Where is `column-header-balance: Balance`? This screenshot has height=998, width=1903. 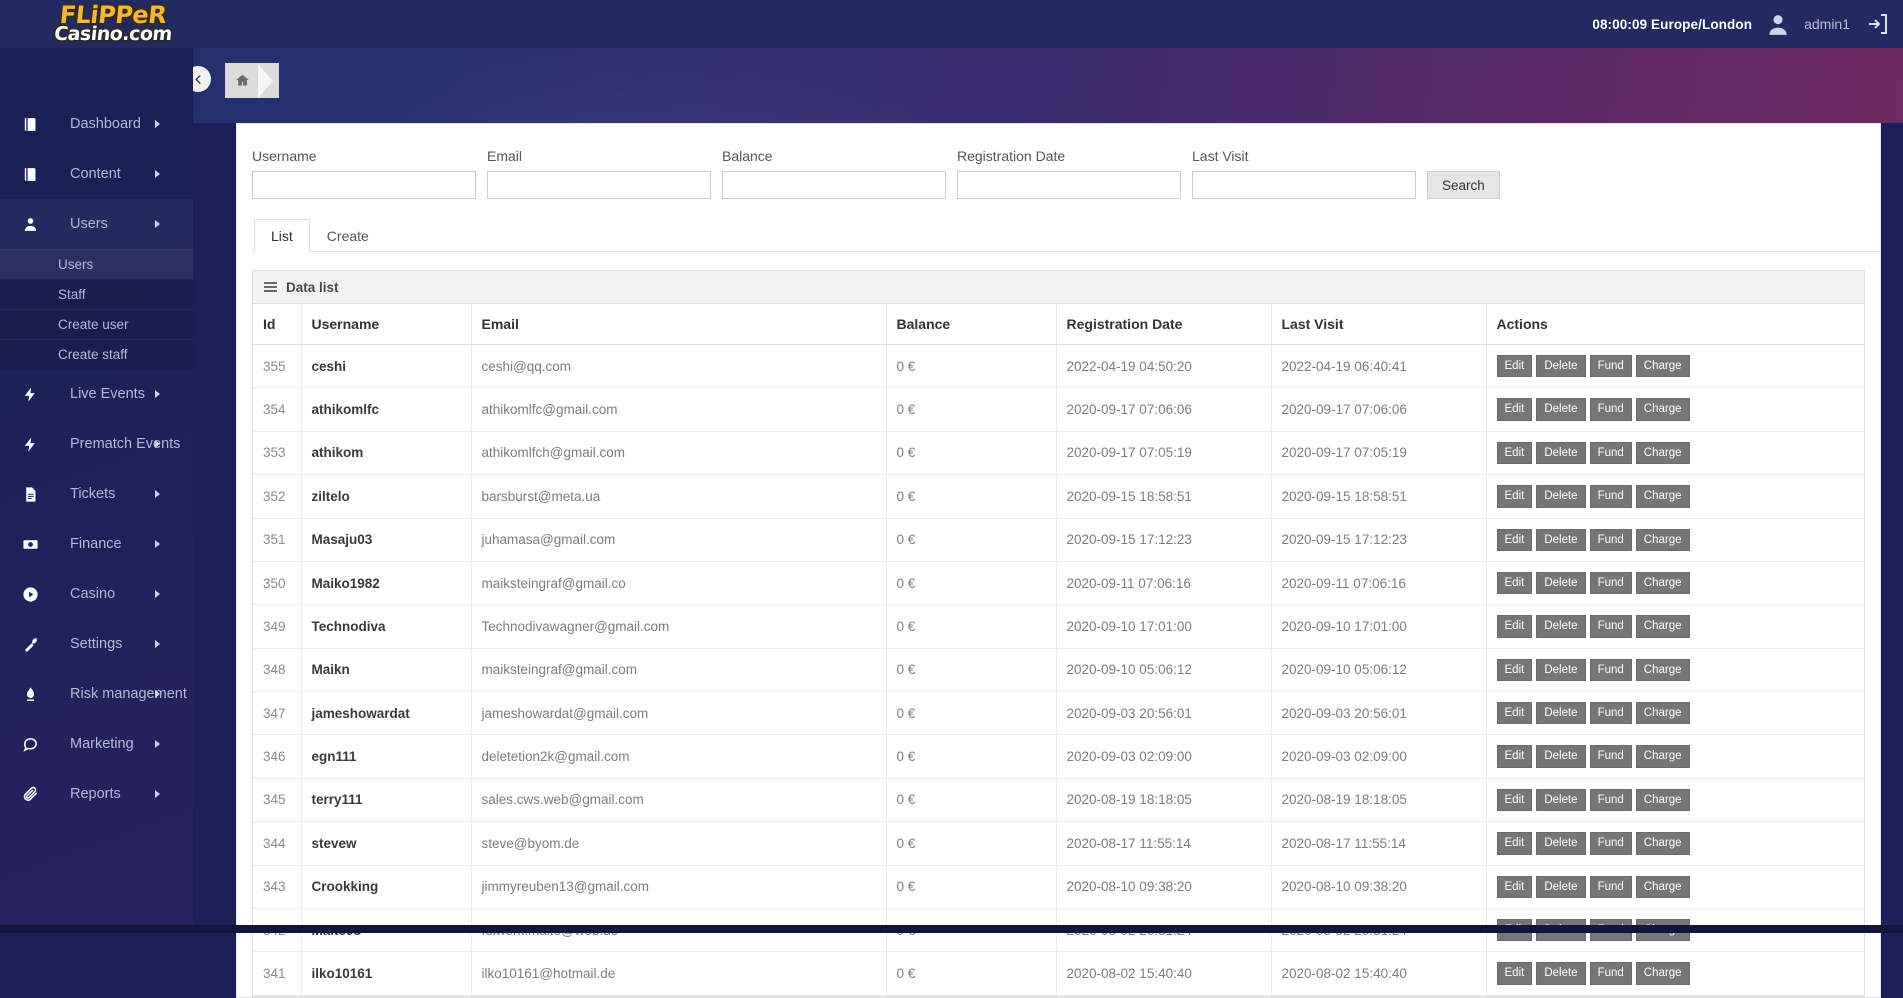 column-header-balance: Balance is located at coordinates (971, 324).